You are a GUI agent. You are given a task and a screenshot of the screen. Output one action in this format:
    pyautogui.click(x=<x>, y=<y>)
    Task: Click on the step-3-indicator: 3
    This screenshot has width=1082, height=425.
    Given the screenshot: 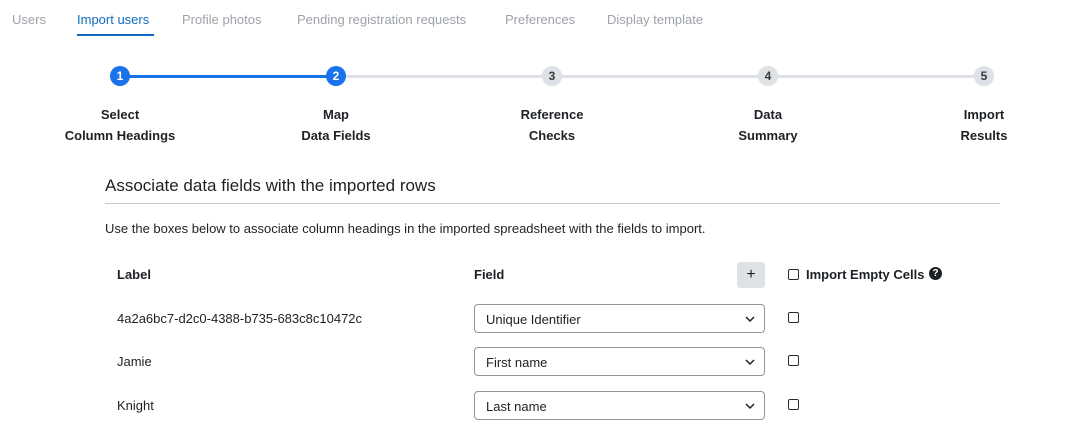 What is the action you would take?
    pyautogui.click(x=552, y=76)
    